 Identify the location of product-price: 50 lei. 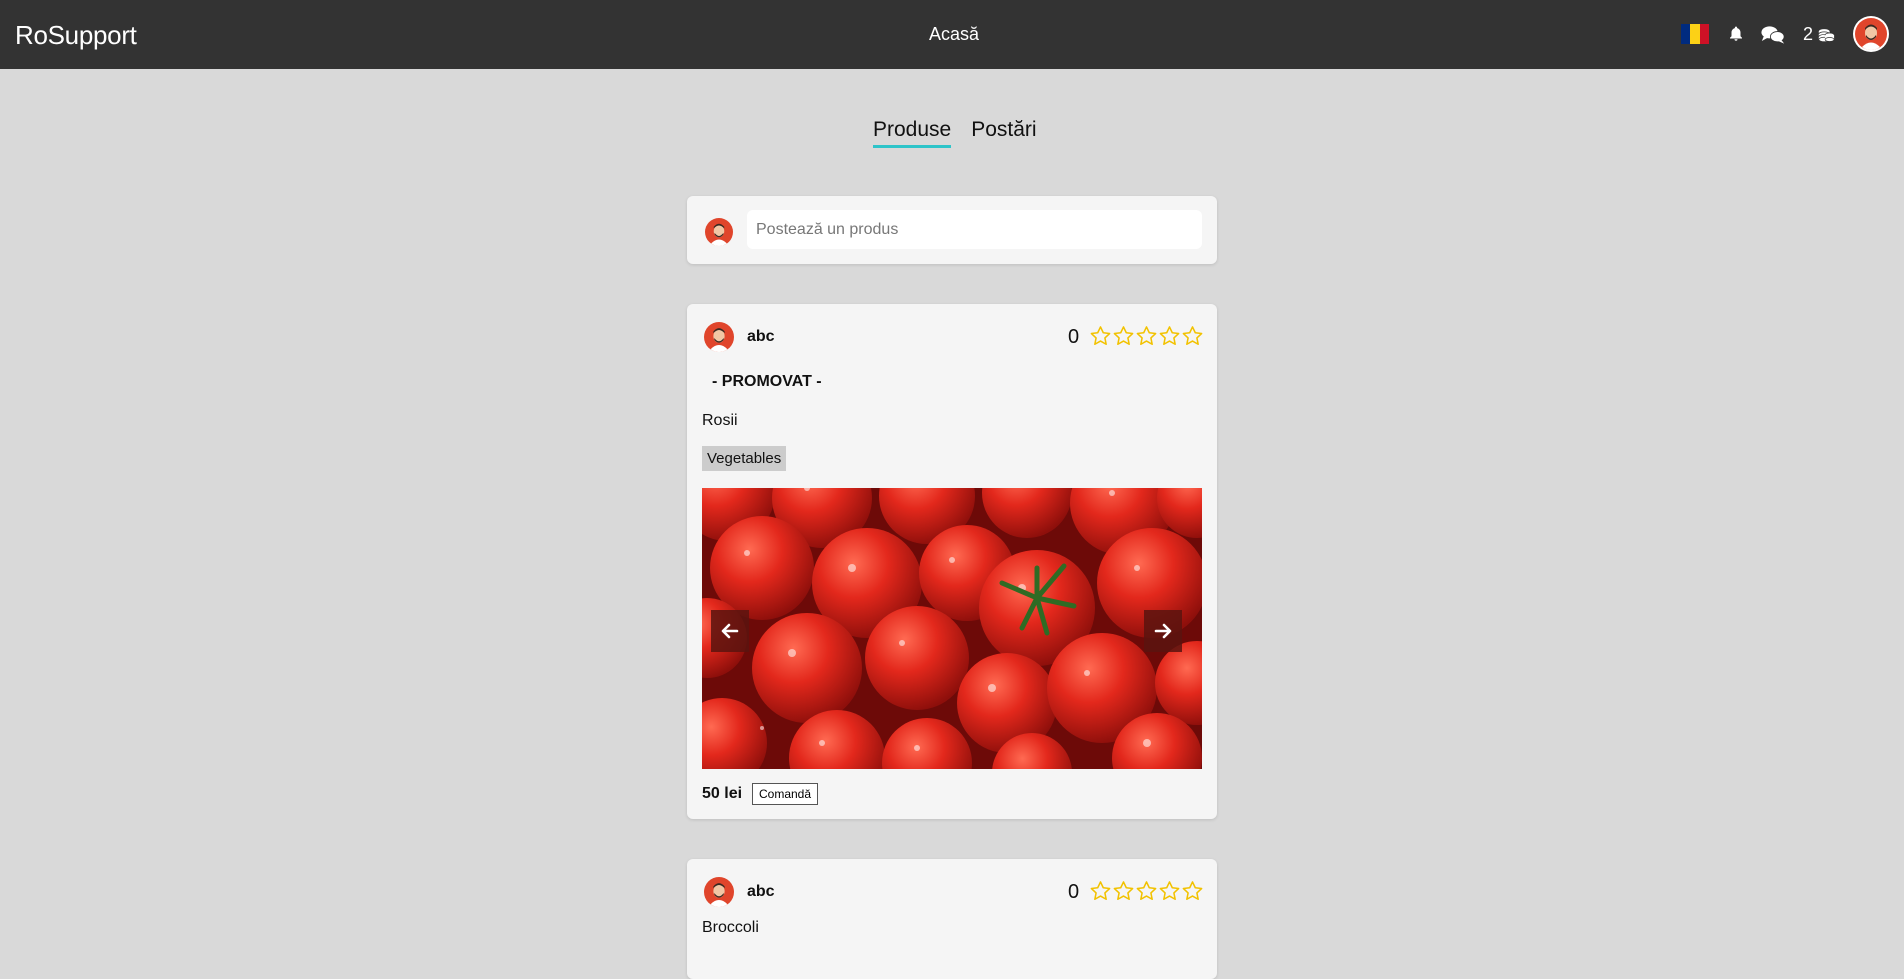
(722, 793).